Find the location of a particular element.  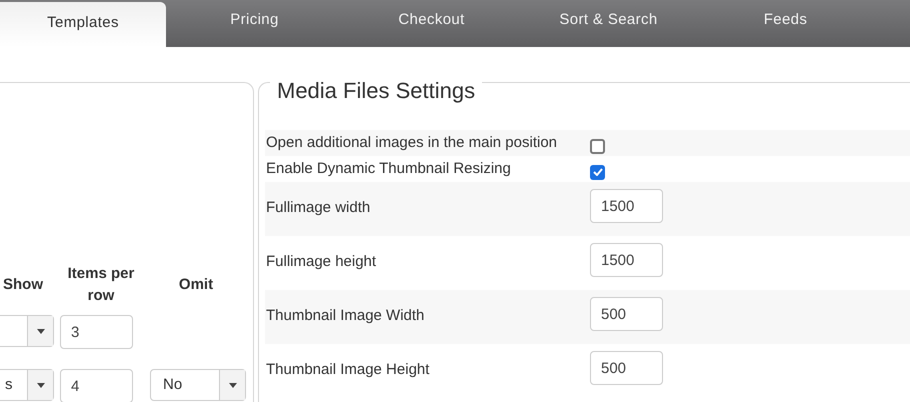

setting-label: Open additional images in the main position is located at coordinates (412, 142).